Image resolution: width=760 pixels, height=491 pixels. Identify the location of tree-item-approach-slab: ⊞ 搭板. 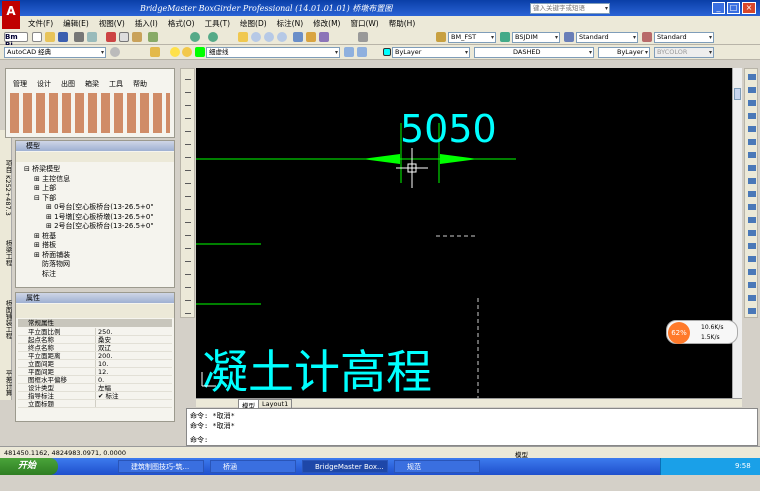
(97, 246).